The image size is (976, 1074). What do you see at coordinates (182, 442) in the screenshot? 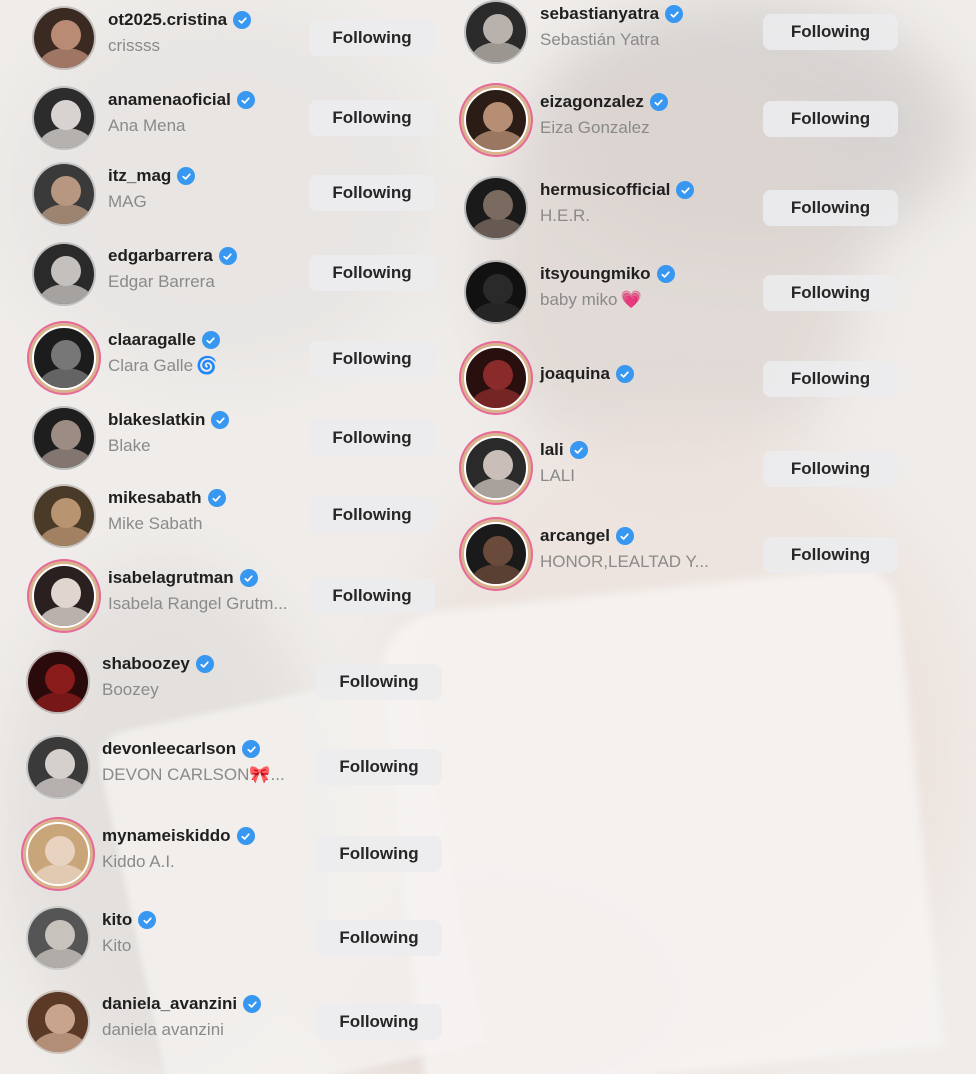
I see `list-item: blakeslatkin Blake` at bounding box center [182, 442].